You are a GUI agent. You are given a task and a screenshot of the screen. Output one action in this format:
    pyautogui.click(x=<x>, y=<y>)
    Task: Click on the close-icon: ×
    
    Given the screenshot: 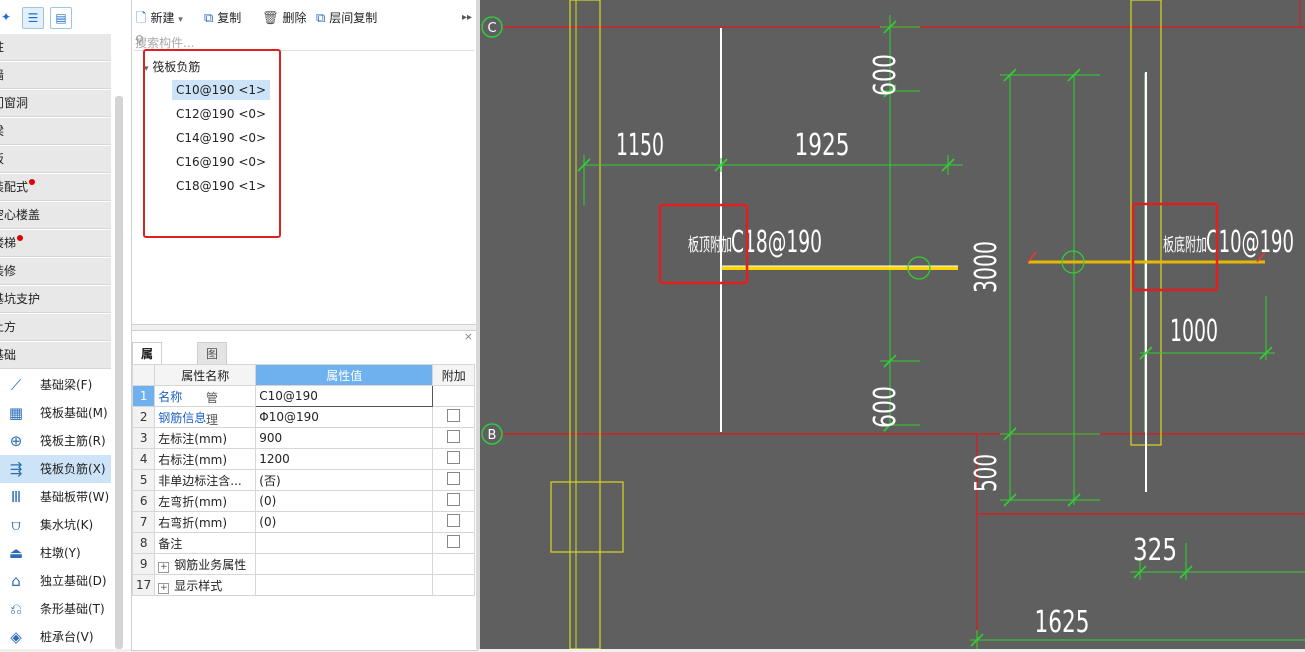 What is the action you would take?
    pyautogui.click(x=468, y=336)
    